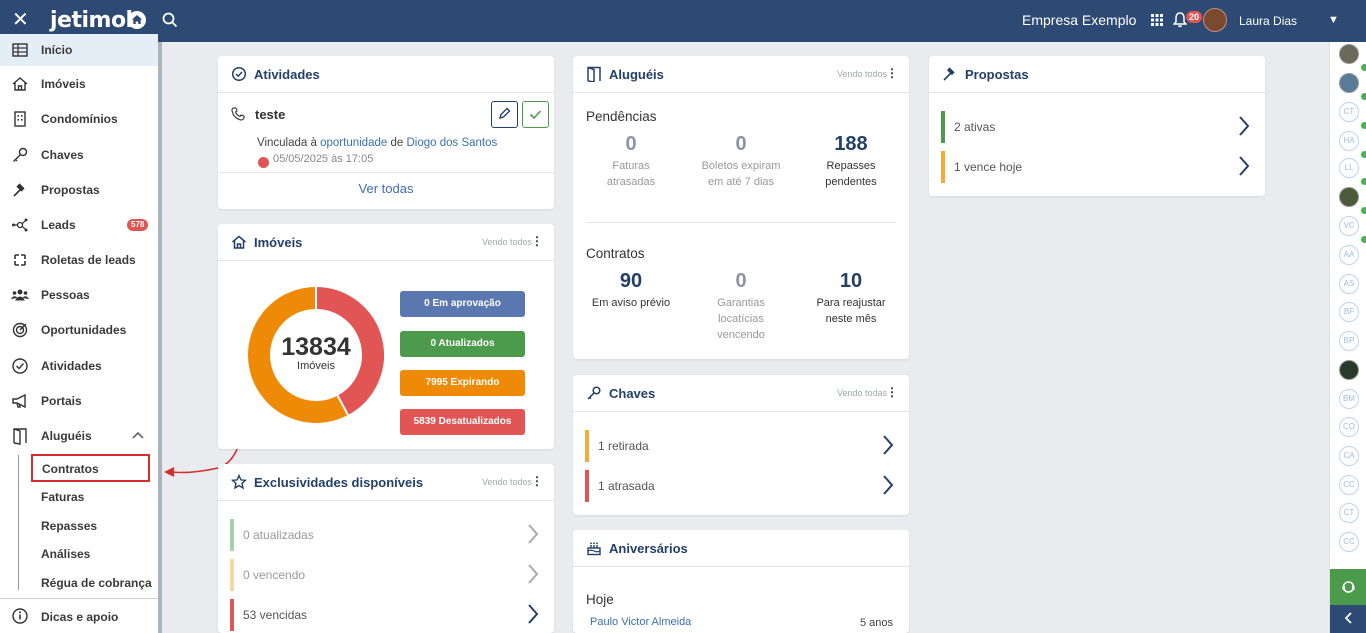  Describe the element at coordinates (1349, 399) in the screenshot. I see `avatar: BM` at that location.